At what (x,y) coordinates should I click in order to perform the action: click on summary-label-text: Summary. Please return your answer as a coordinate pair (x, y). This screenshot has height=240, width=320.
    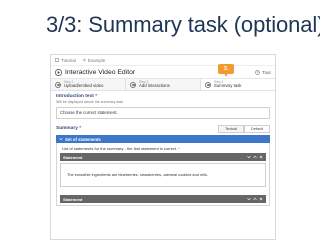
    Looking at the image, I should click on (67, 128).